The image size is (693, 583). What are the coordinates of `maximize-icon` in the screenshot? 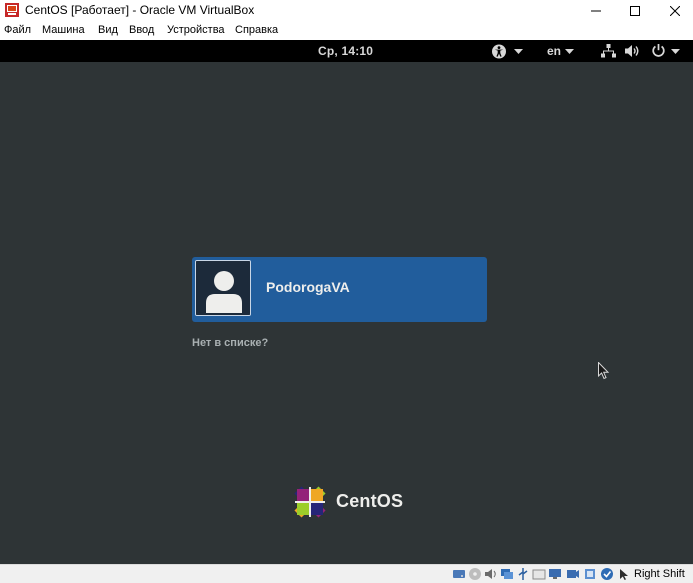 It's located at (635, 10).